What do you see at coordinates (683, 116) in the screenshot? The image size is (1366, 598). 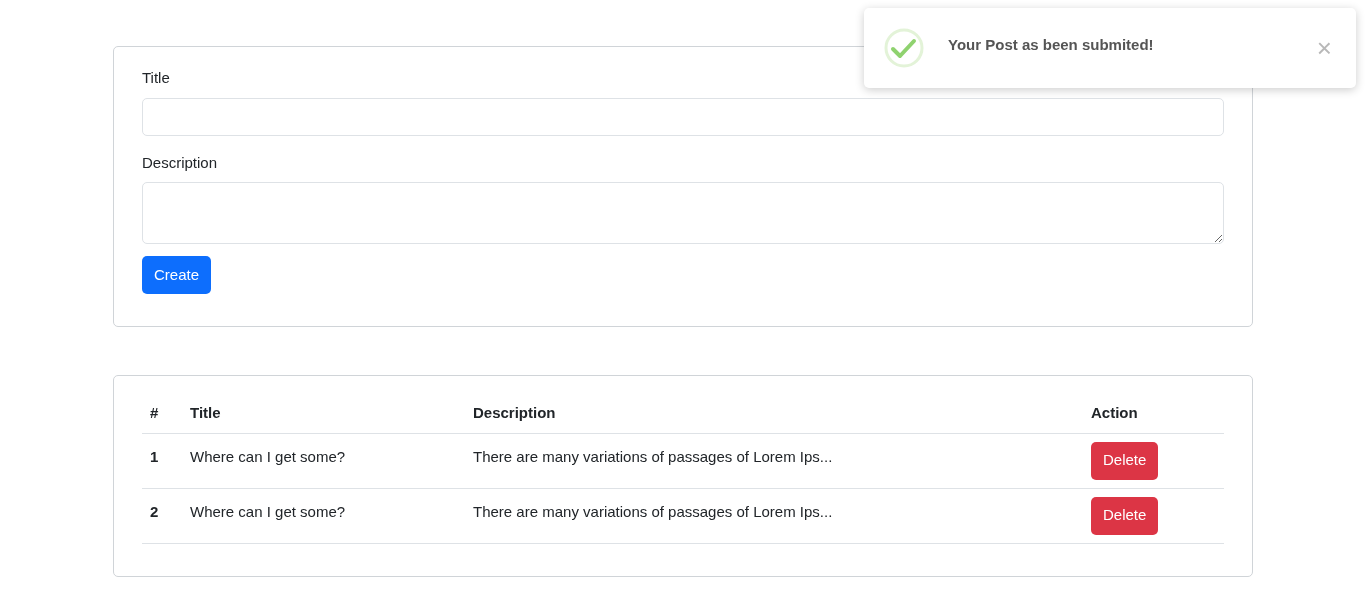 I see `title-input-field` at bounding box center [683, 116].